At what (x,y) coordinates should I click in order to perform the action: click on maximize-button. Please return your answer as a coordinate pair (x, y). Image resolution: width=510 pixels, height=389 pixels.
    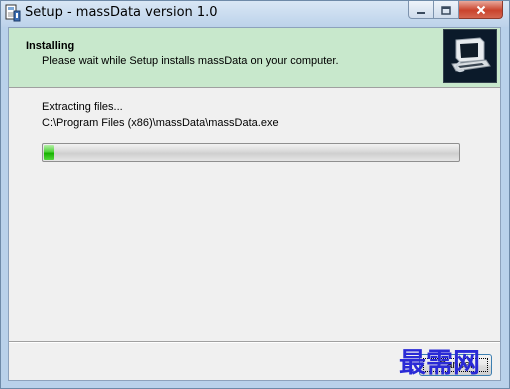
    Looking at the image, I should click on (446, 10).